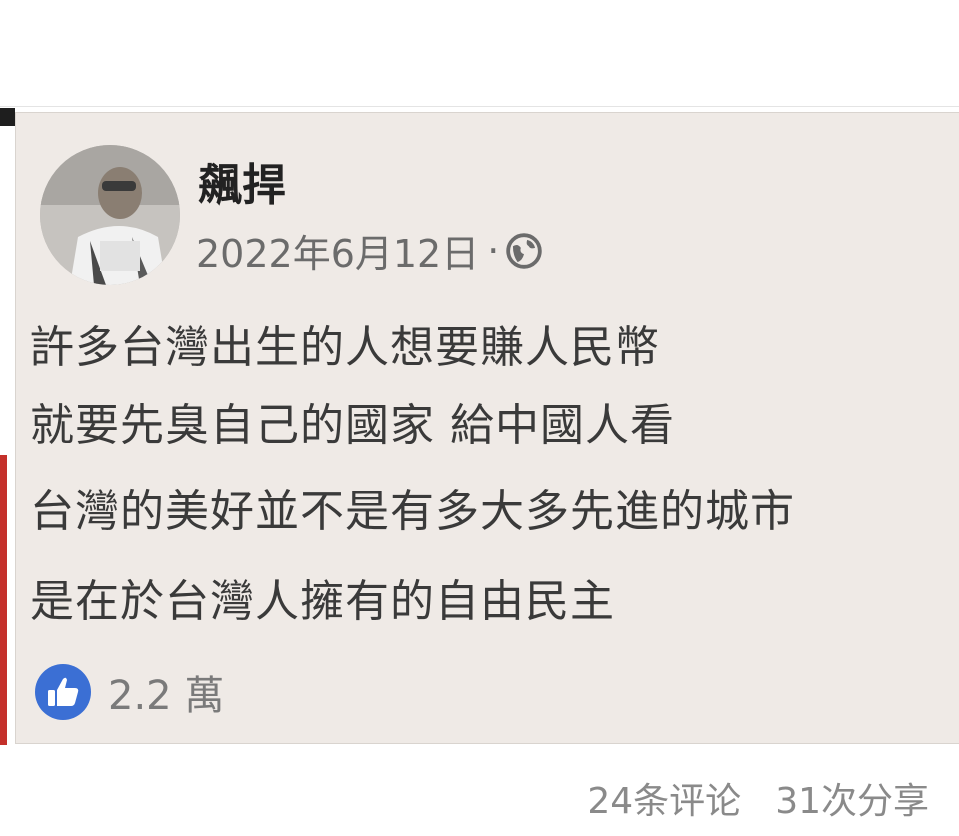 Image resolution: width=959 pixels, height=836 pixels. What do you see at coordinates (166, 696) in the screenshot?
I see `like-count: 2.2 萬` at bounding box center [166, 696].